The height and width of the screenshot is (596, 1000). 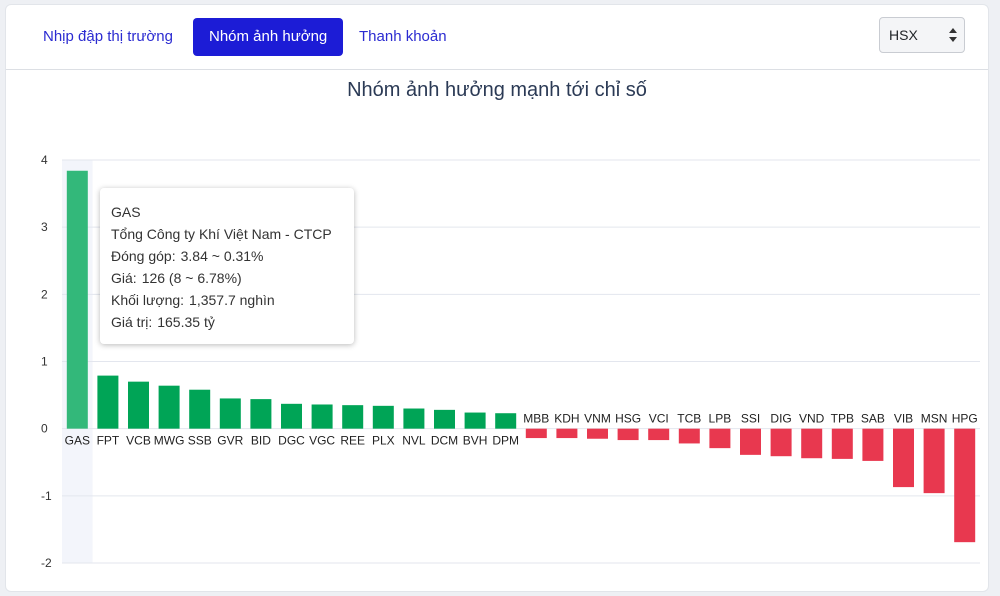 What do you see at coordinates (132, 322) in the screenshot?
I see `tooltip-value-label: Giá trị:` at bounding box center [132, 322].